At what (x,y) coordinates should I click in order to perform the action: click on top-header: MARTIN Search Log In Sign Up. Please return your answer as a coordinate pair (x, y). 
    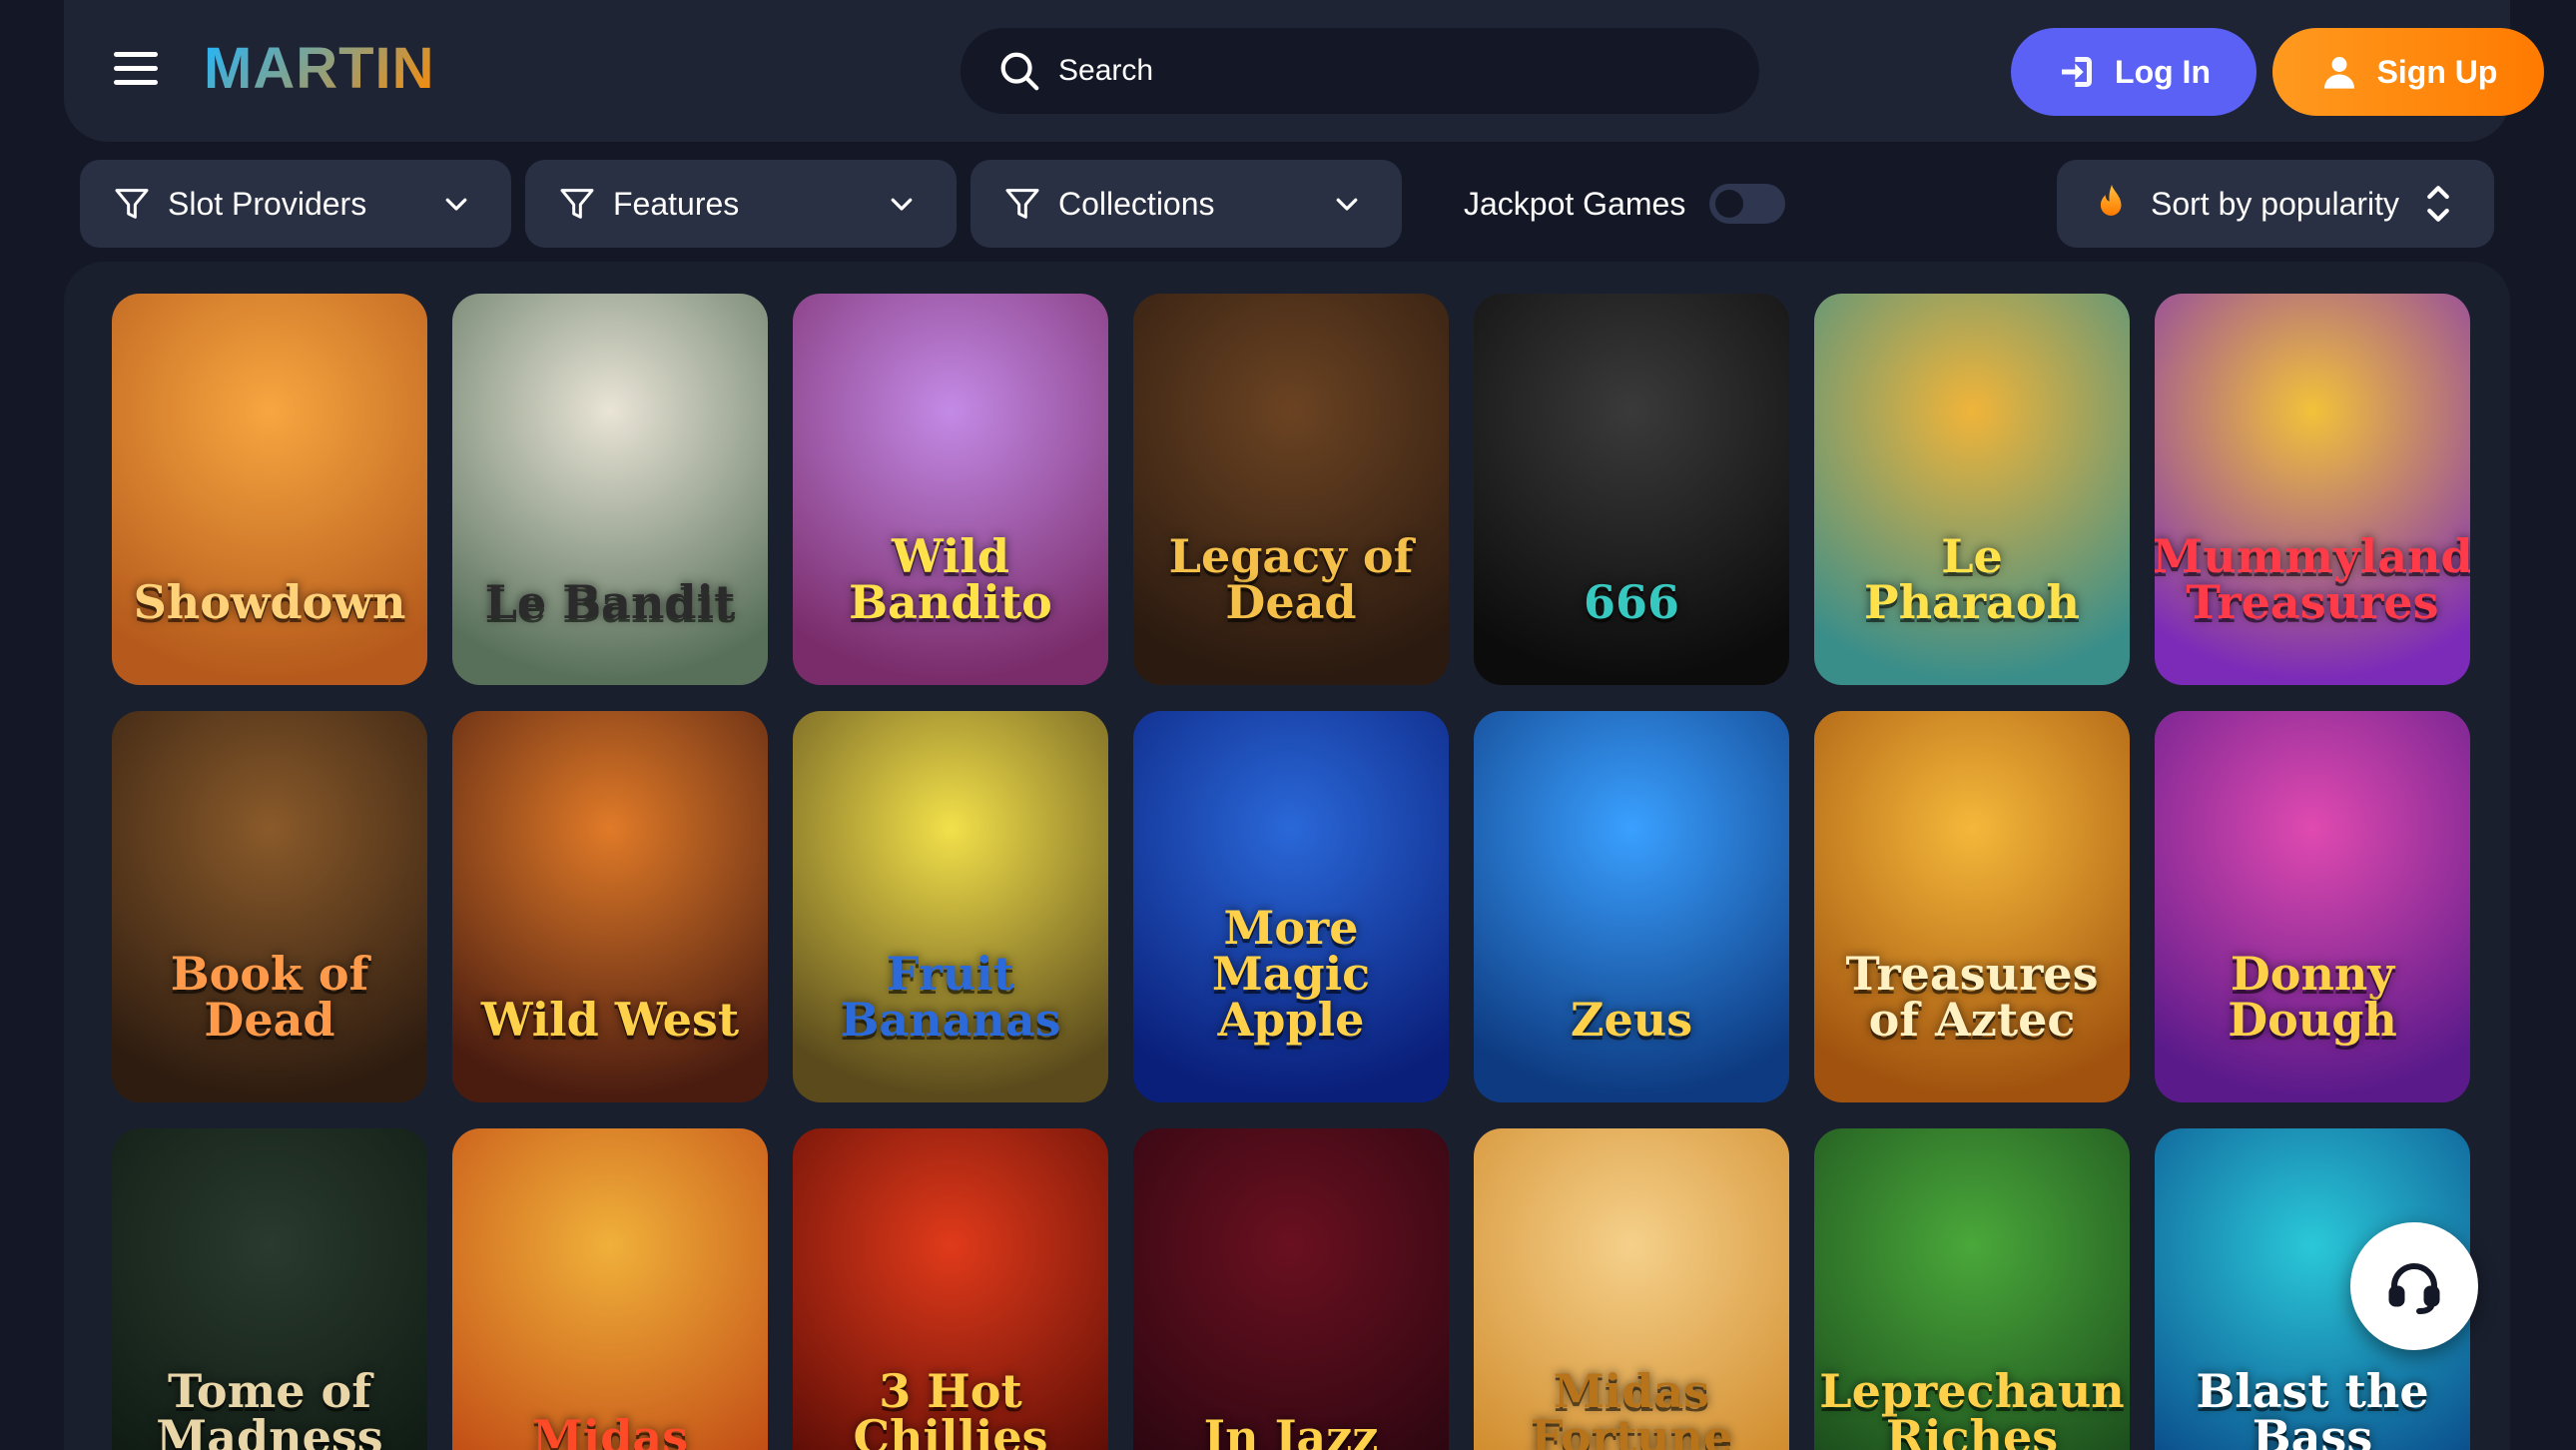
    Looking at the image, I should click on (1304, 71).